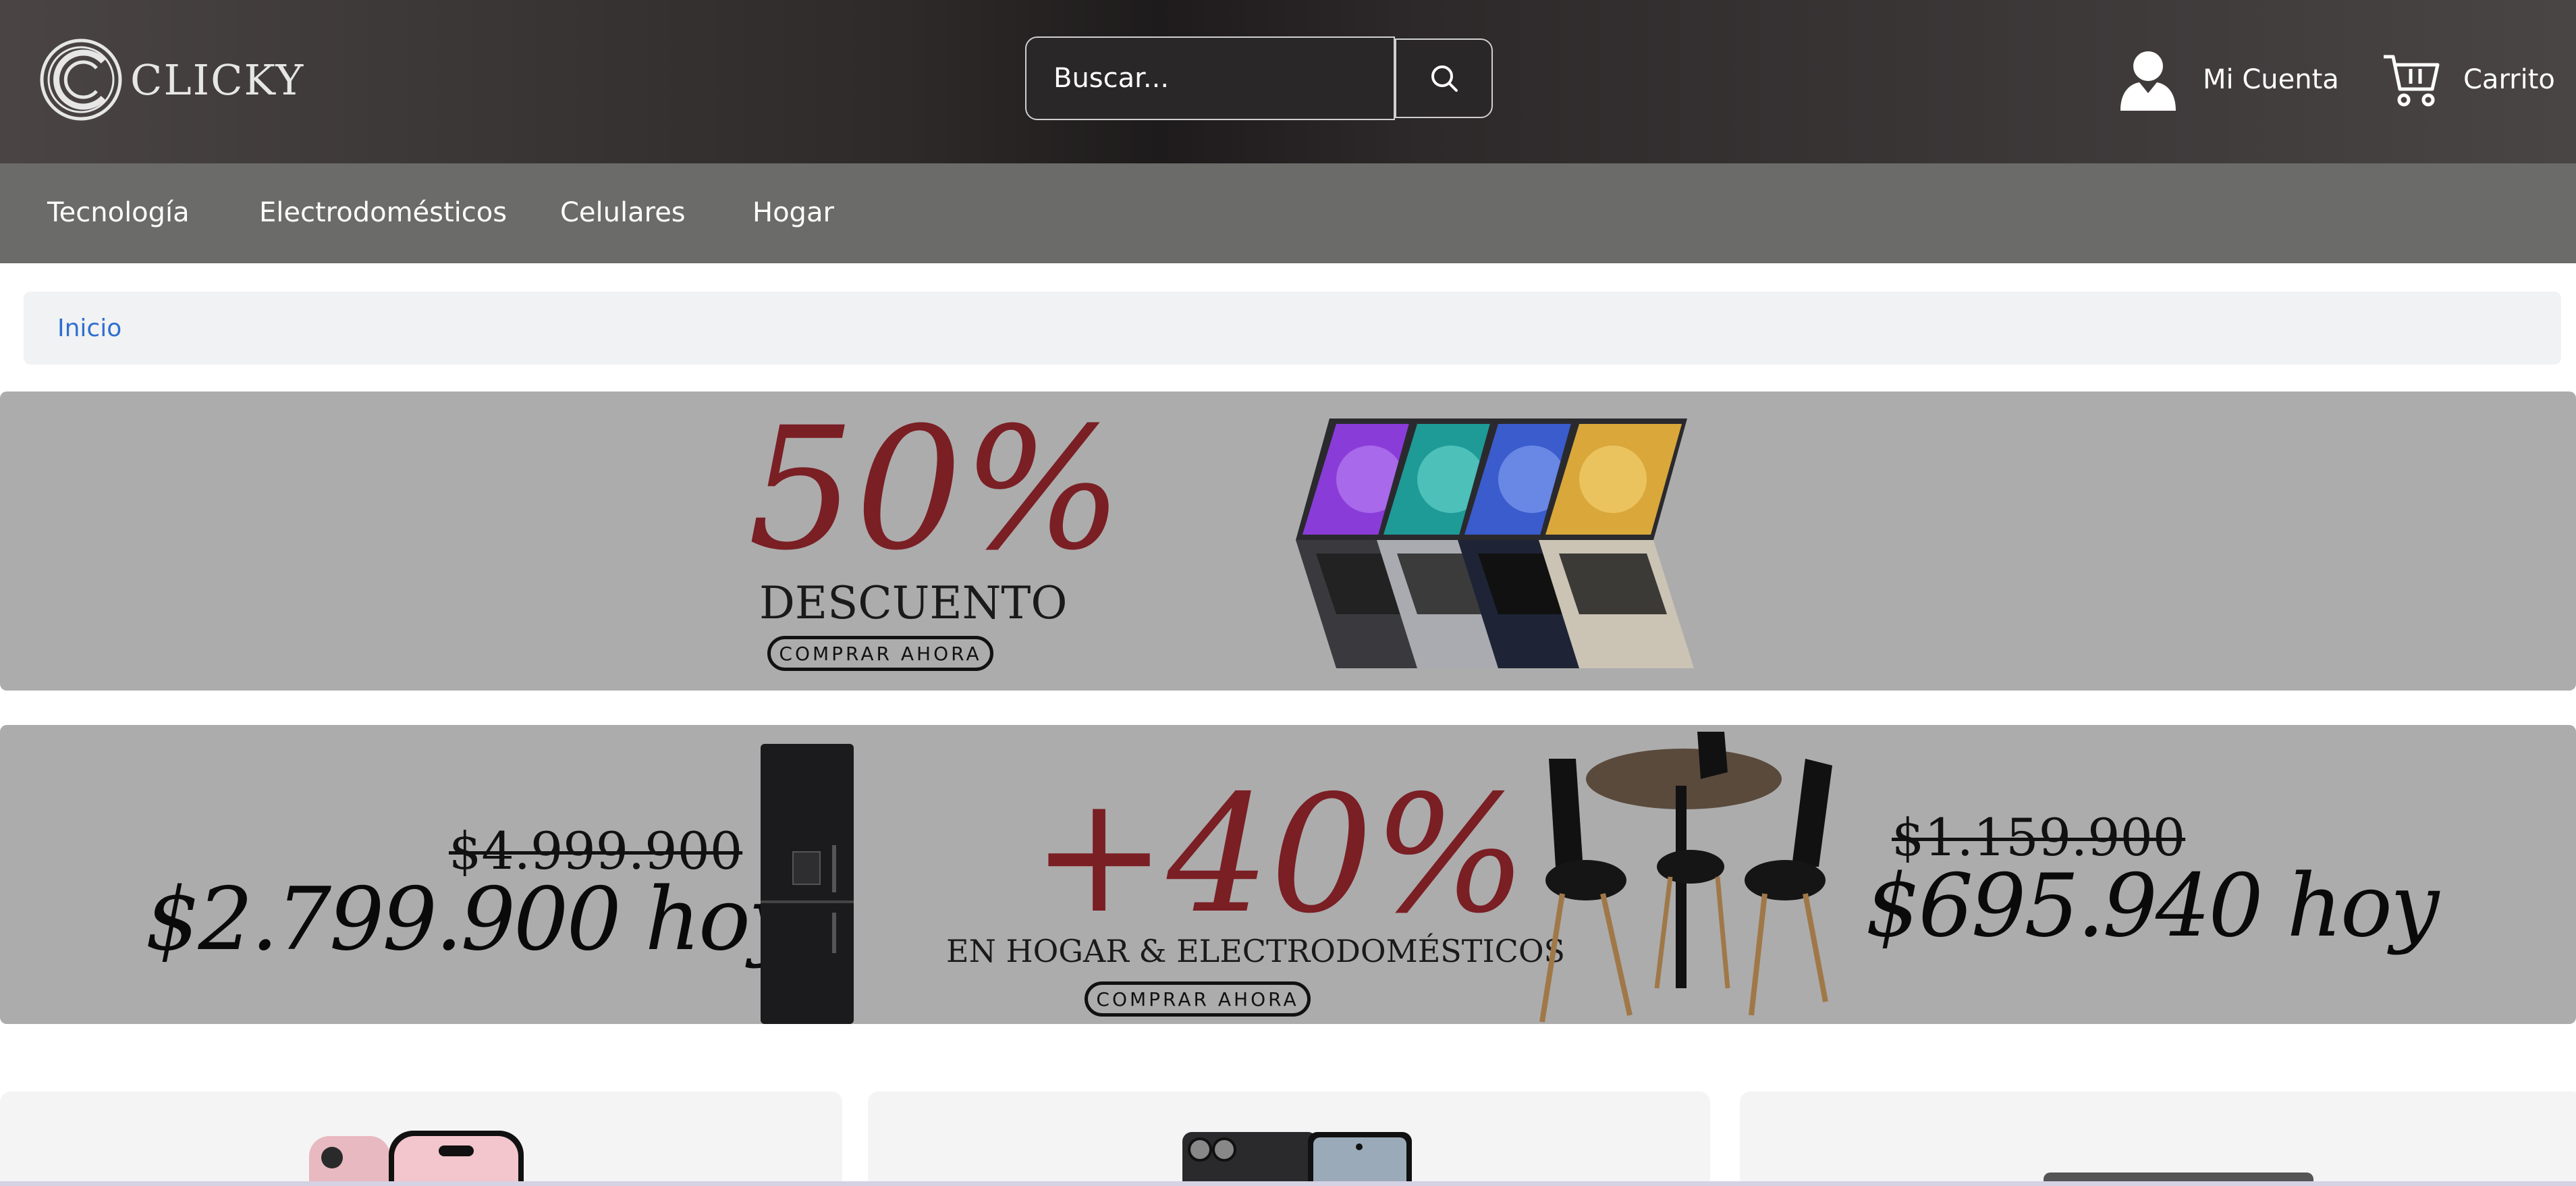 This screenshot has width=2576, height=1186. Describe the element at coordinates (416, 1159) in the screenshot. I see `iphone-image` at that location.